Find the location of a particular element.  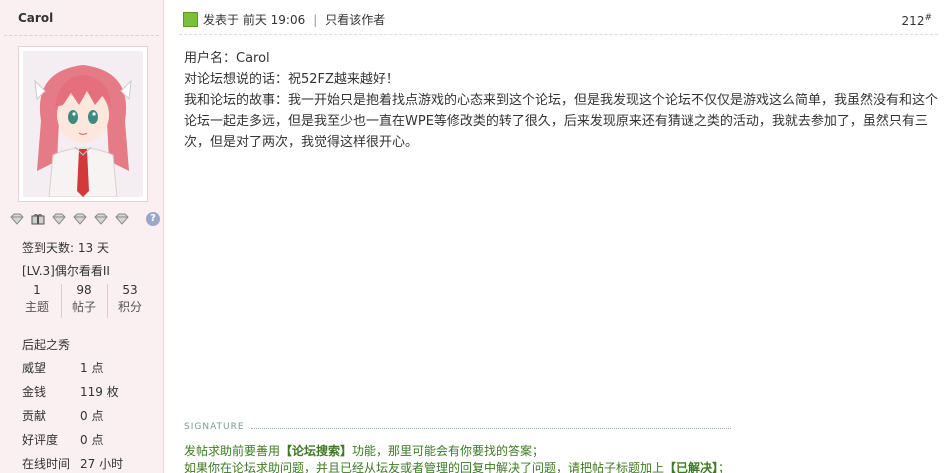

profile-key: 金钱 is located at coordinates (34, 392).